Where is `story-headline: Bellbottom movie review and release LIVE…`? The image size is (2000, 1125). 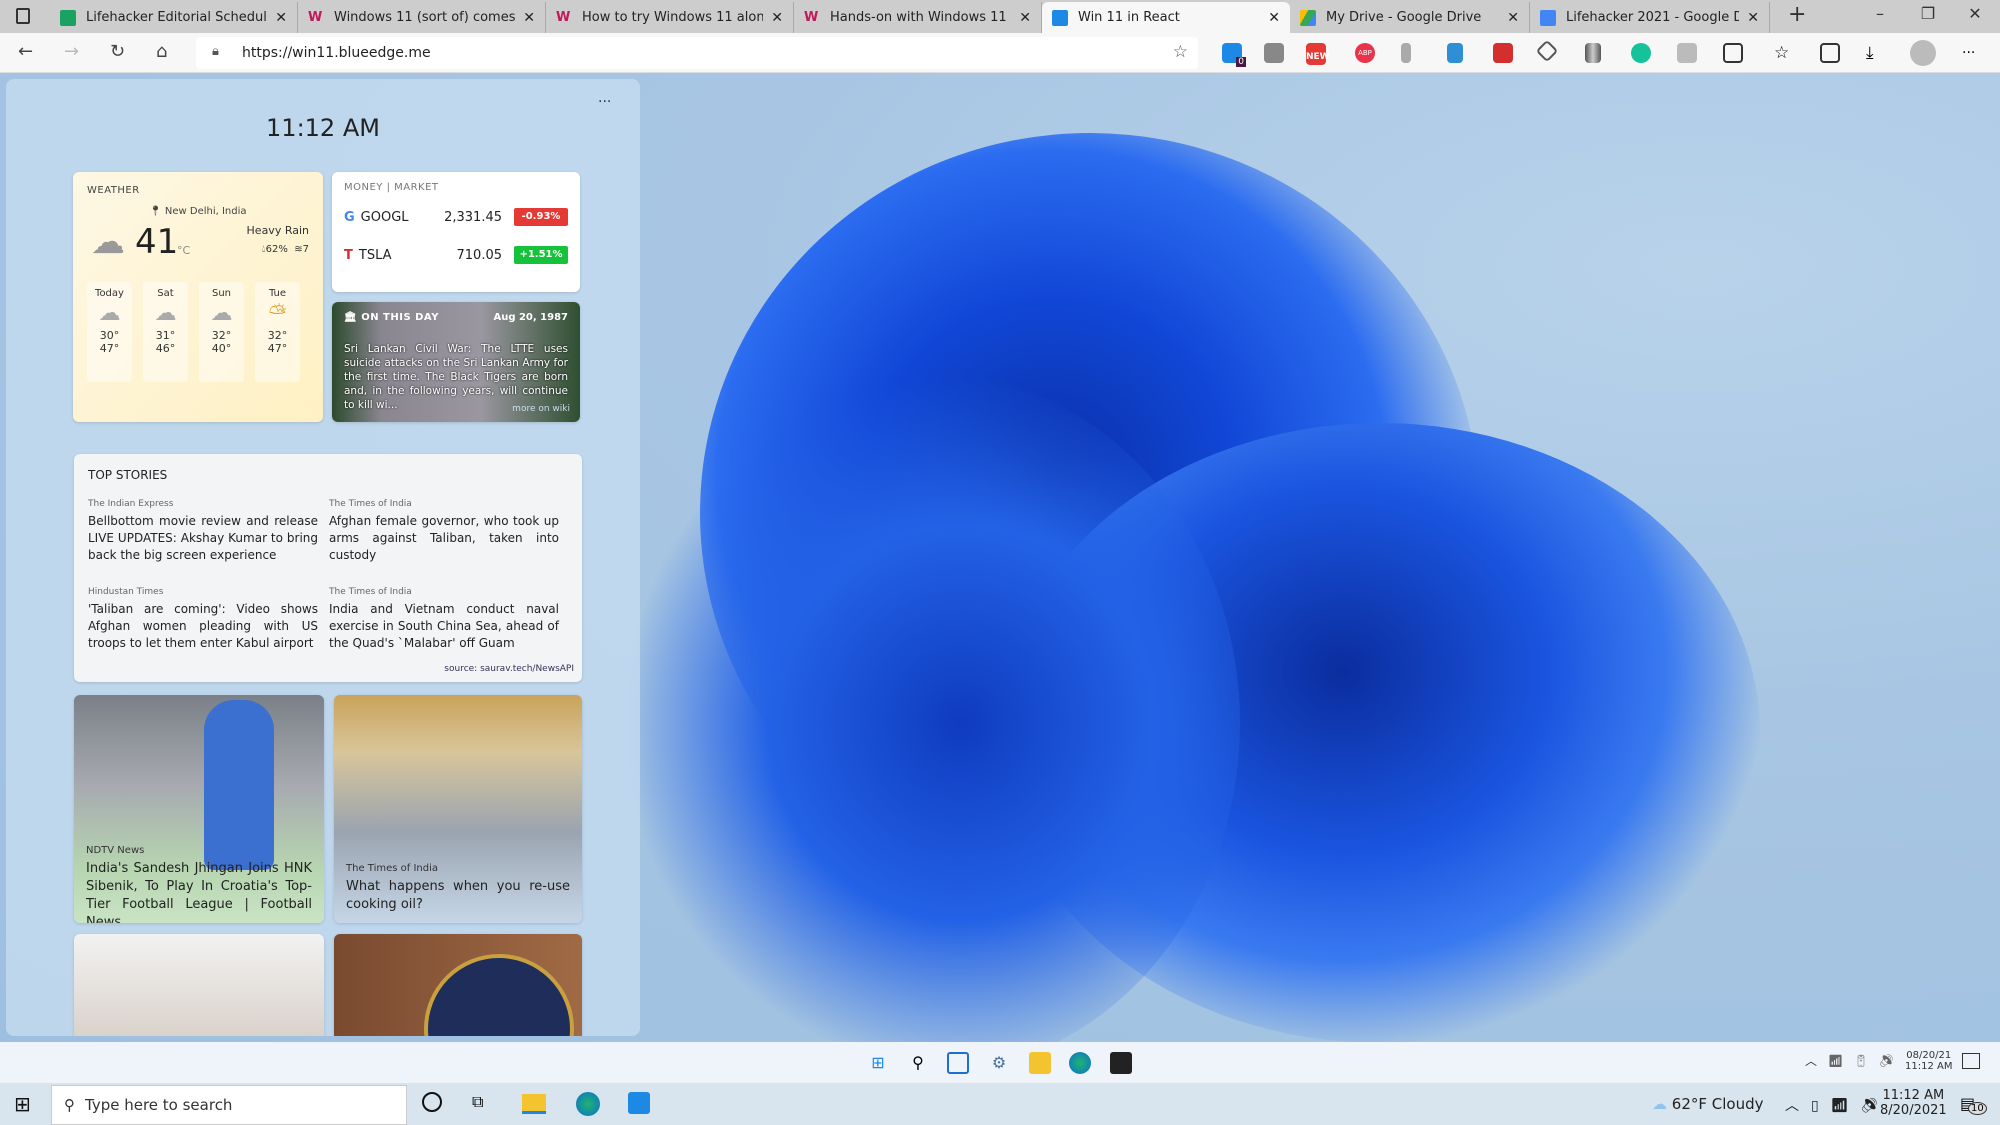 story-headline: Bellbottom movie review and release LIVE… is located at coordinates (203, 538).